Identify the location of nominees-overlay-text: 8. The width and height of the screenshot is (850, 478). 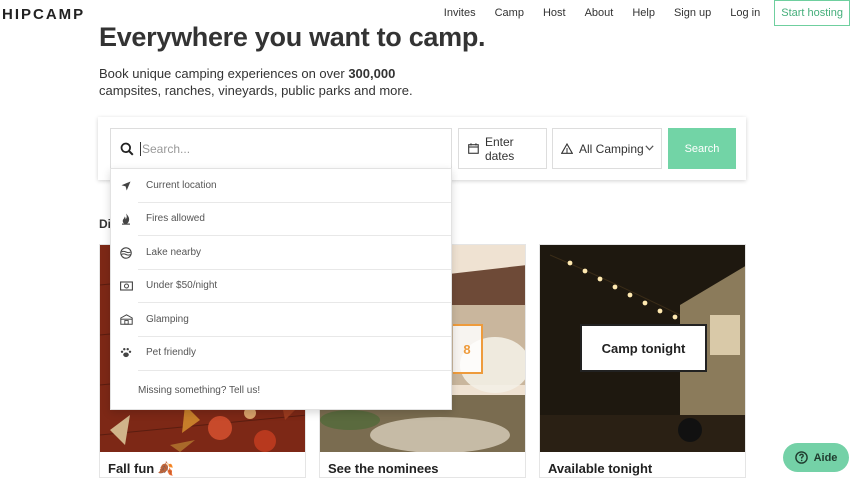
(467, 349).